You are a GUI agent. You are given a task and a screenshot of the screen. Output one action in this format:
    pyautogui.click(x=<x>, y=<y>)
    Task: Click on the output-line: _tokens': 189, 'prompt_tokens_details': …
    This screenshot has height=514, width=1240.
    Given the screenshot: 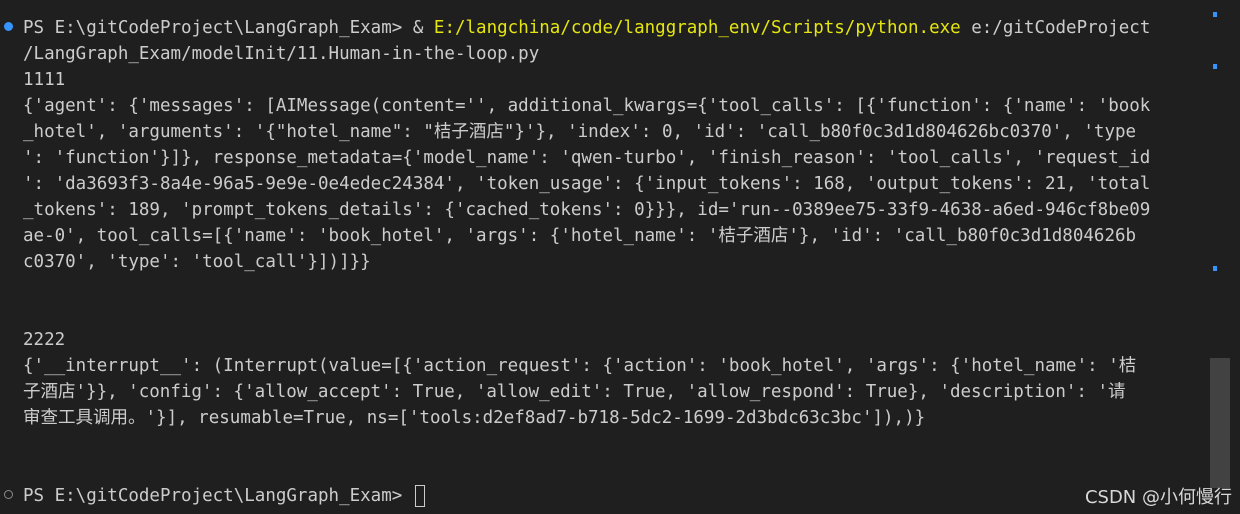 What is the action you would take?
    pyautogui.click(x=587, y=210)
    